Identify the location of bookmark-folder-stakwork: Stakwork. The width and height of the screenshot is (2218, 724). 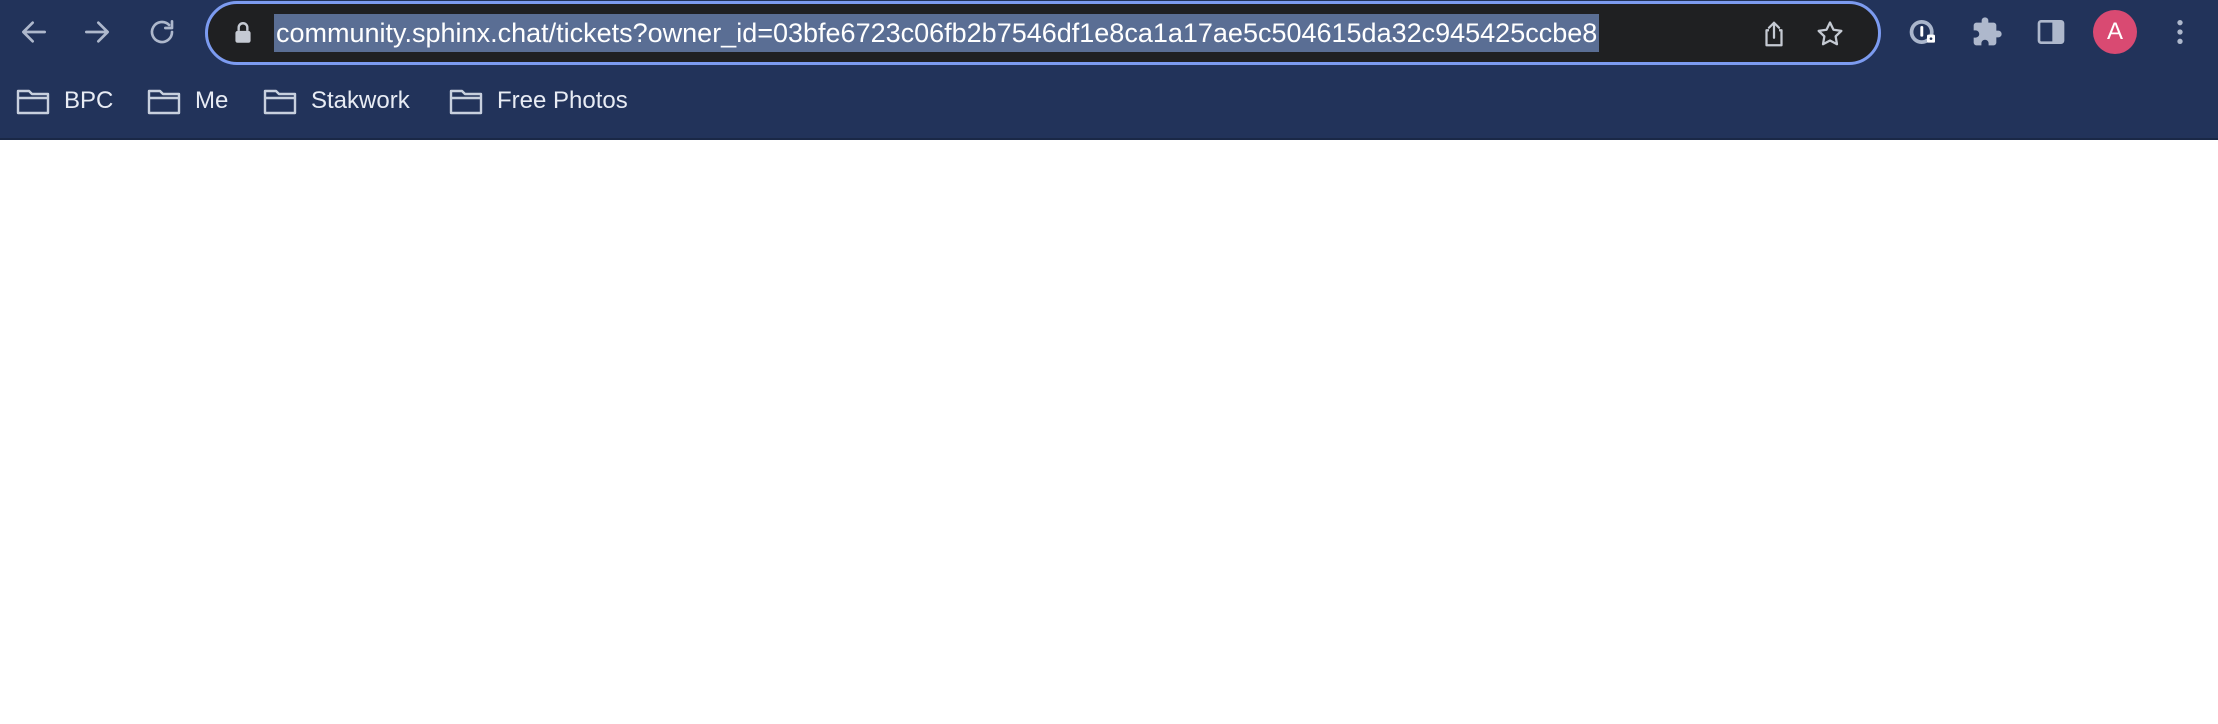
(336, 101).